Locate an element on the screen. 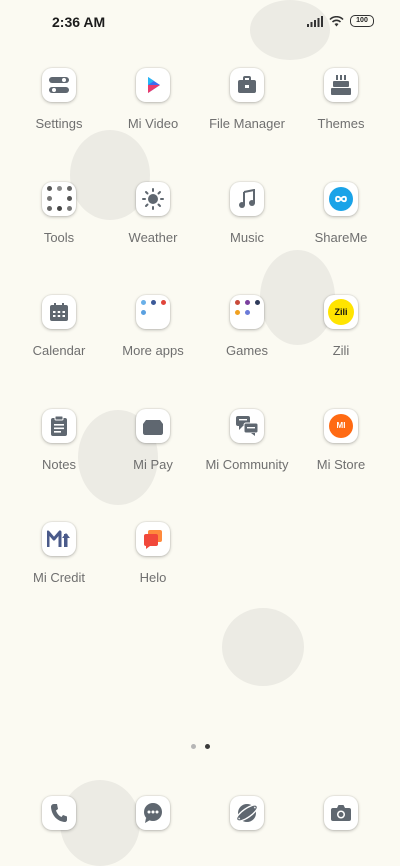 The width and height of the screenshot is (400, 866). page-dot is located at coordinates (193, 746).